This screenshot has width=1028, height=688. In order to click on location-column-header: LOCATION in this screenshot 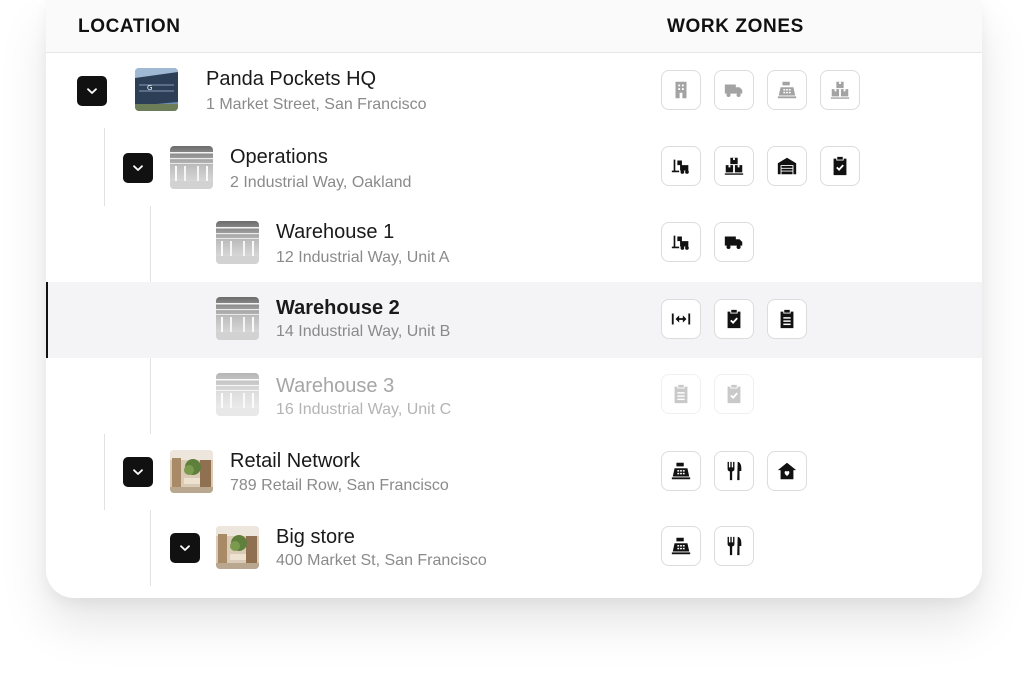, I will do `click(129, 26)`.